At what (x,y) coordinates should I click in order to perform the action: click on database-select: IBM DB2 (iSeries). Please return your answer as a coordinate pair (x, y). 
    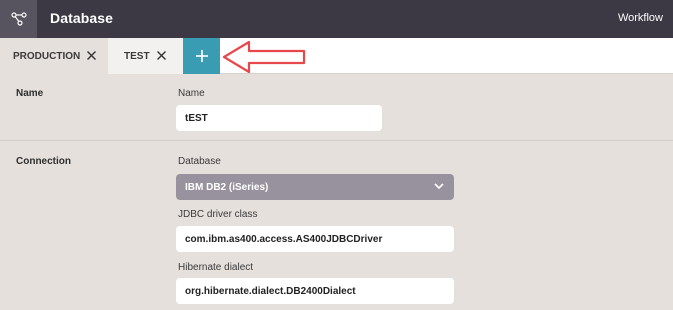
    Looking at the image, I should click on (315, 187).